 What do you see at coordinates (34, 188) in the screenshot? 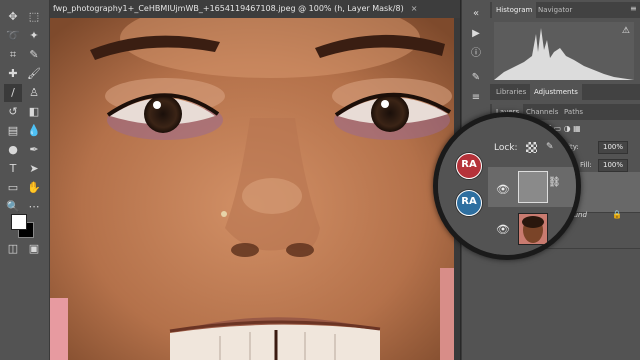
I see `hand-tool-icon: ✋` at bounding box center [34, 188].